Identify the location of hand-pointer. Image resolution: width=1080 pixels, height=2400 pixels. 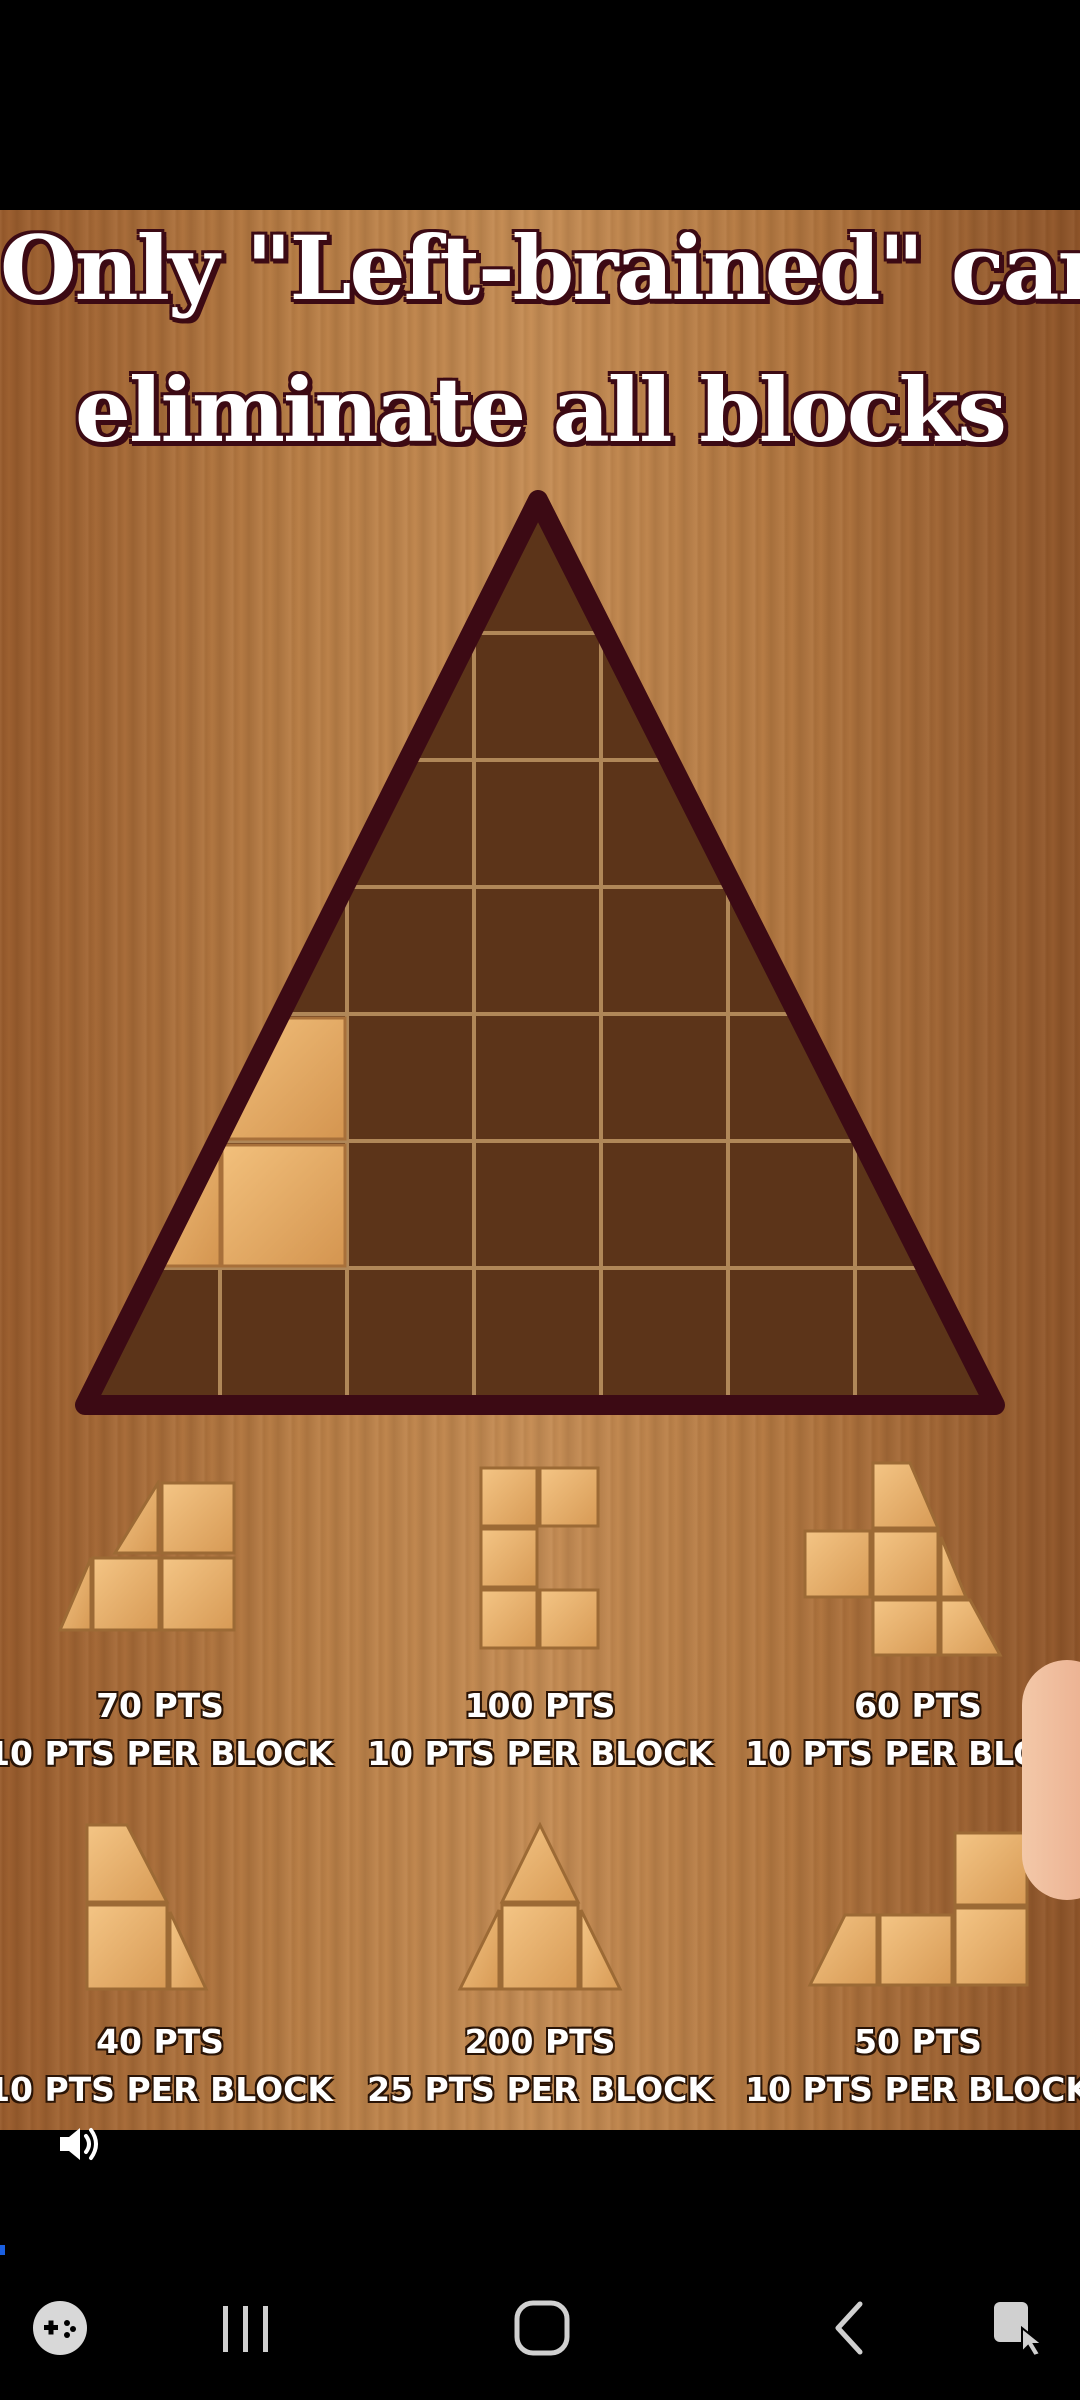
(1051, 1780).